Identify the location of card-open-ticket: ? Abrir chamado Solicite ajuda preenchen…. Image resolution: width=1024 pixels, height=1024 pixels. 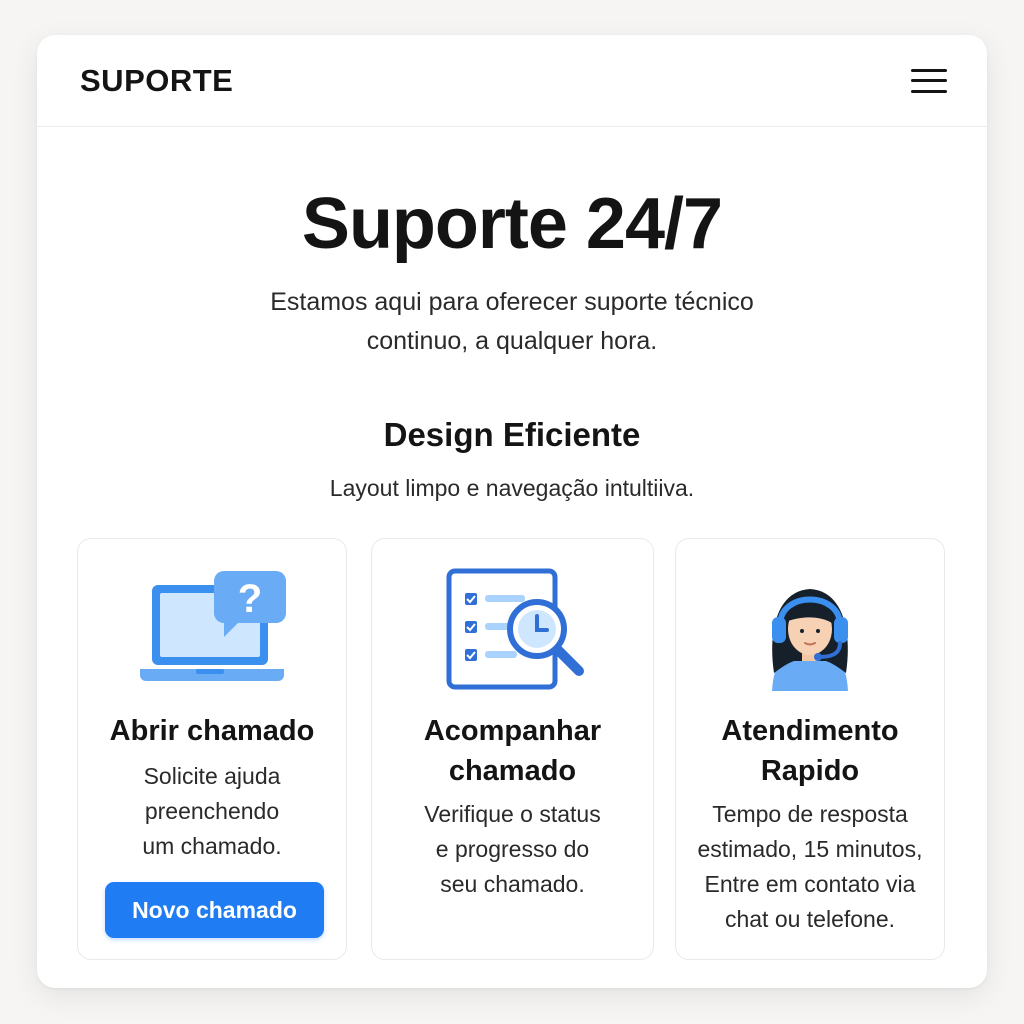
(212, 749).